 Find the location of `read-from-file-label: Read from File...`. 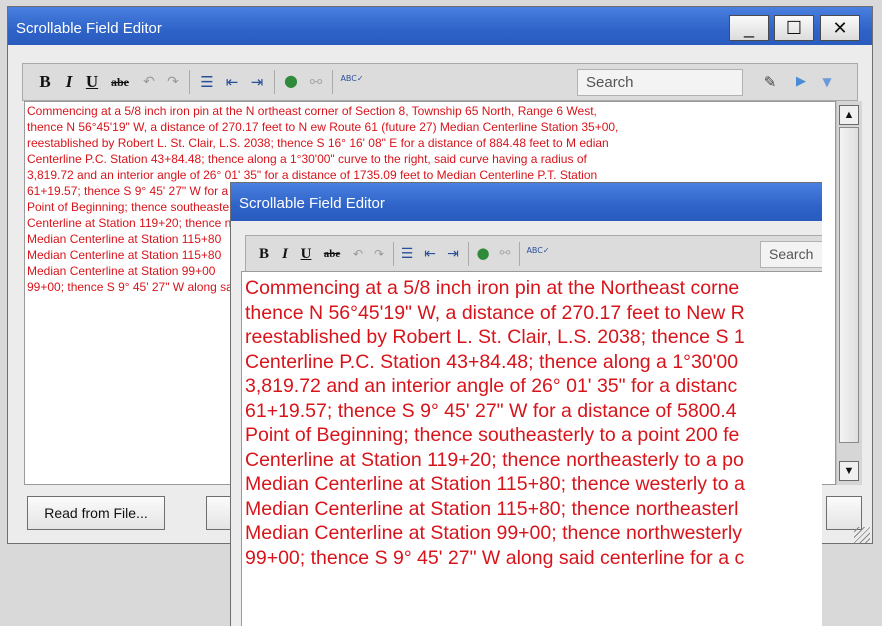

read-from-file-label: Read from File... is located at coordinates (96, 513).